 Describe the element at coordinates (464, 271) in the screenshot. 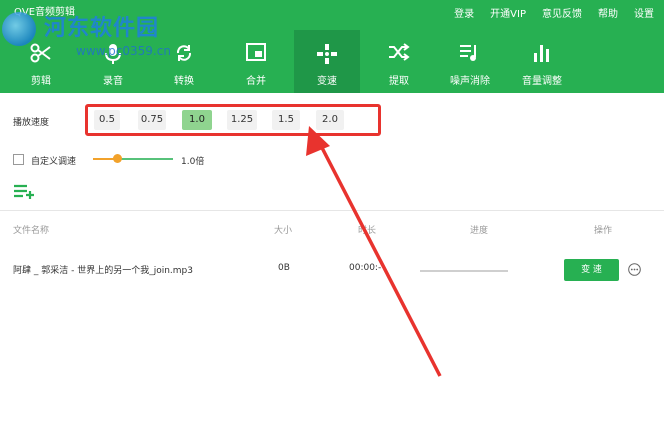

I see `progress-bar` at that location.